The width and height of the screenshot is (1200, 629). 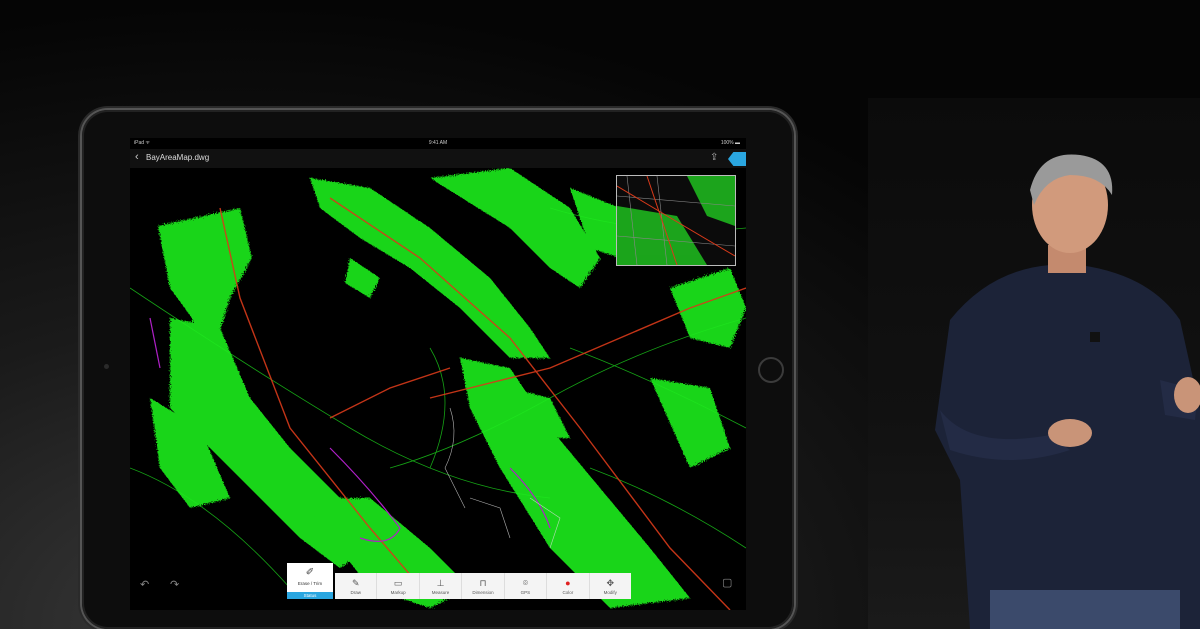 I want to click on front-camera, so click(x=106, y=366).